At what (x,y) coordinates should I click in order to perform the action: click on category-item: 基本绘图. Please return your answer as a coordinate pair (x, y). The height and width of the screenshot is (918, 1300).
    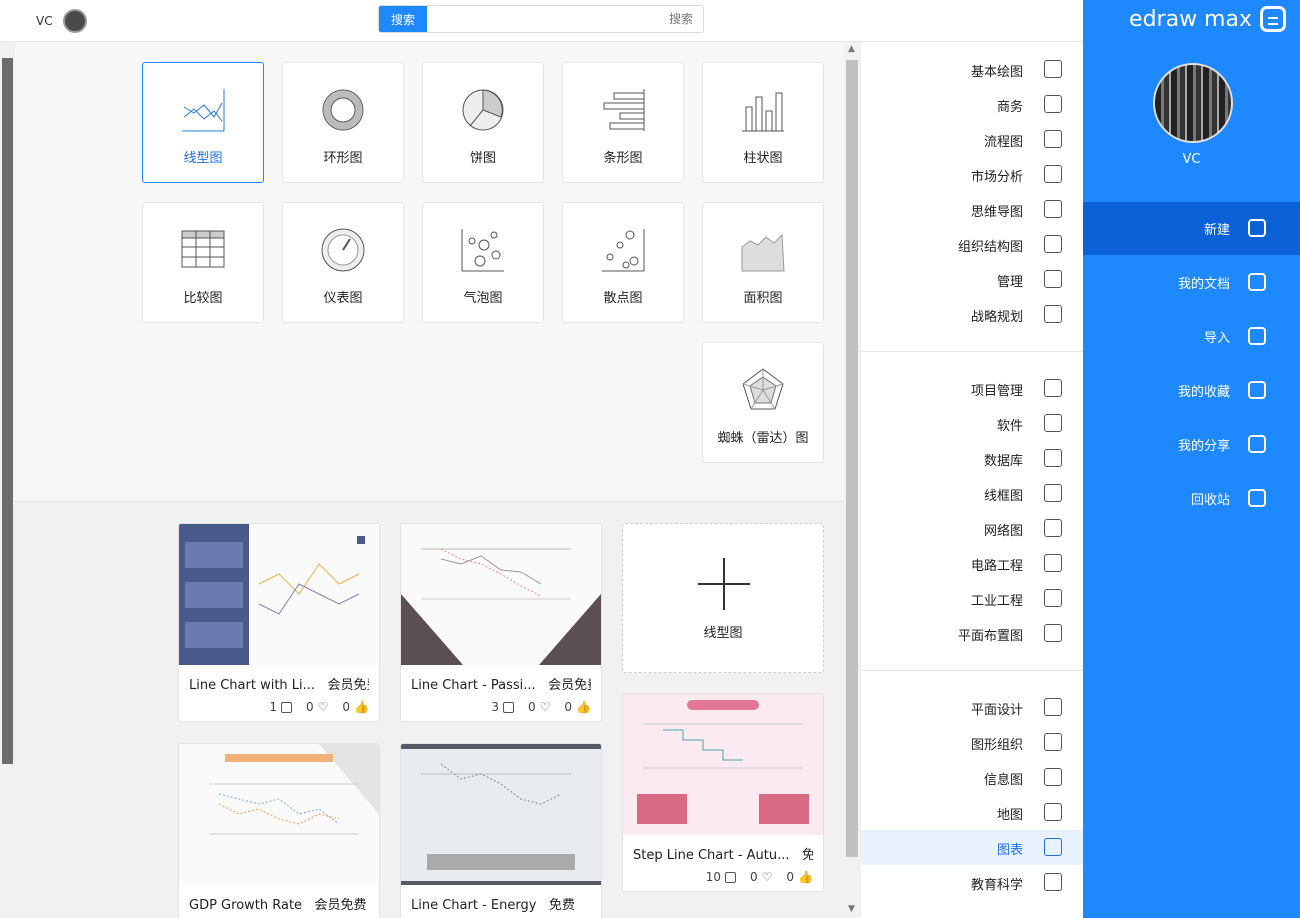
    Looking at the image, I should click on (972, 69).